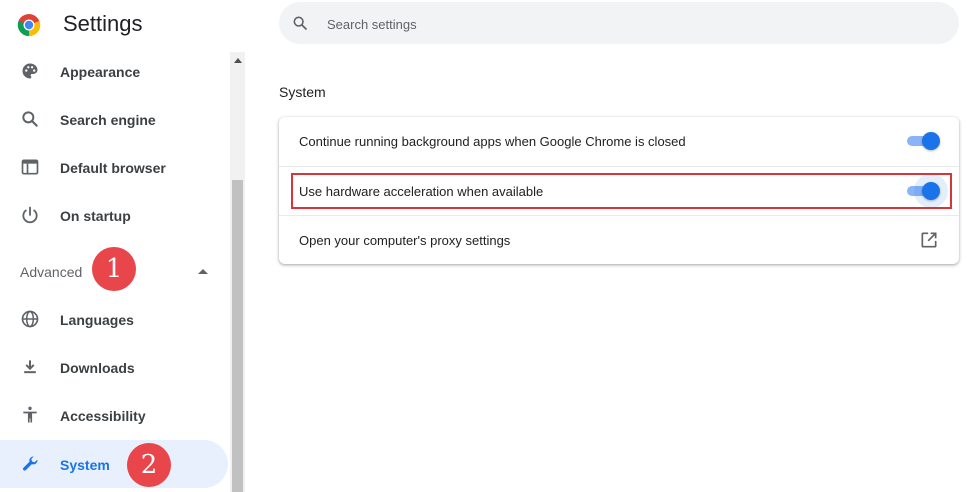  I want to click on sidebar-item-label: Search engine, so click(108, 120).